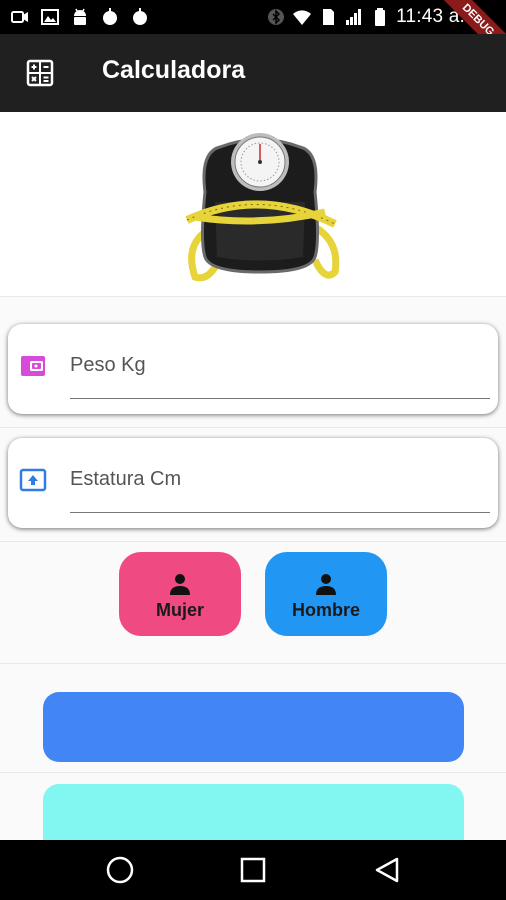  What do you see at coordinates (33, 480) in the screenshot?
I see `upload-box-icon` at bounding box center [33, 480].